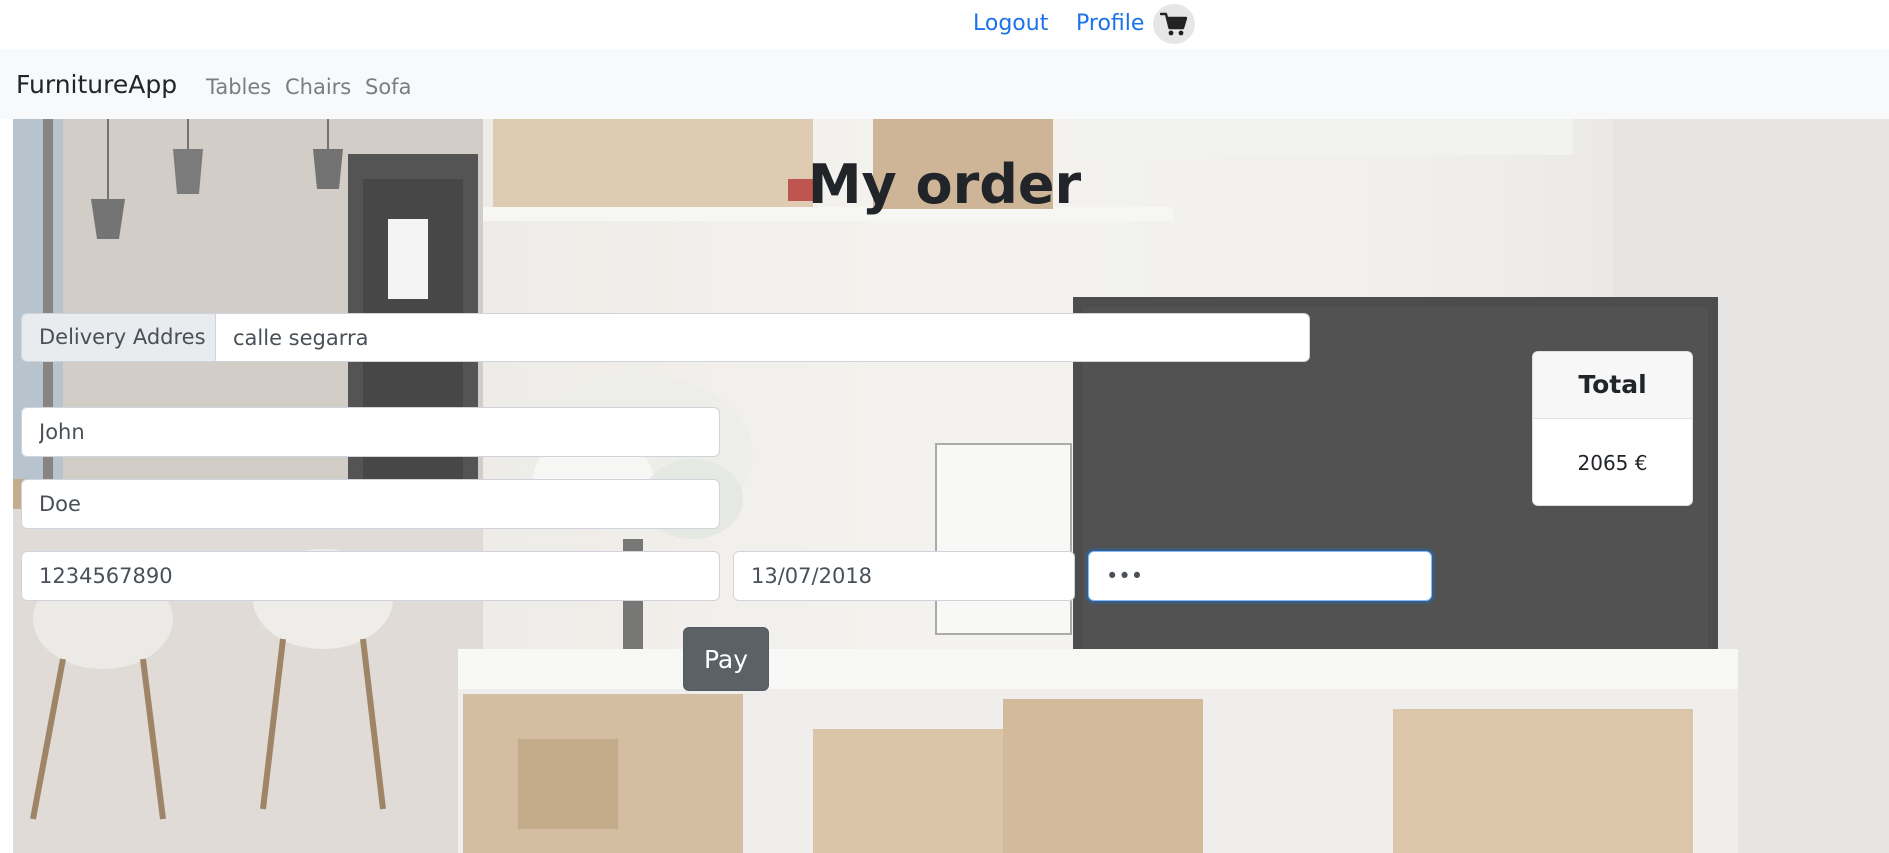 Image resolution: width=1889 pixels, height=853 pixels. I want to click on cvv-input, so click(1260, 576).